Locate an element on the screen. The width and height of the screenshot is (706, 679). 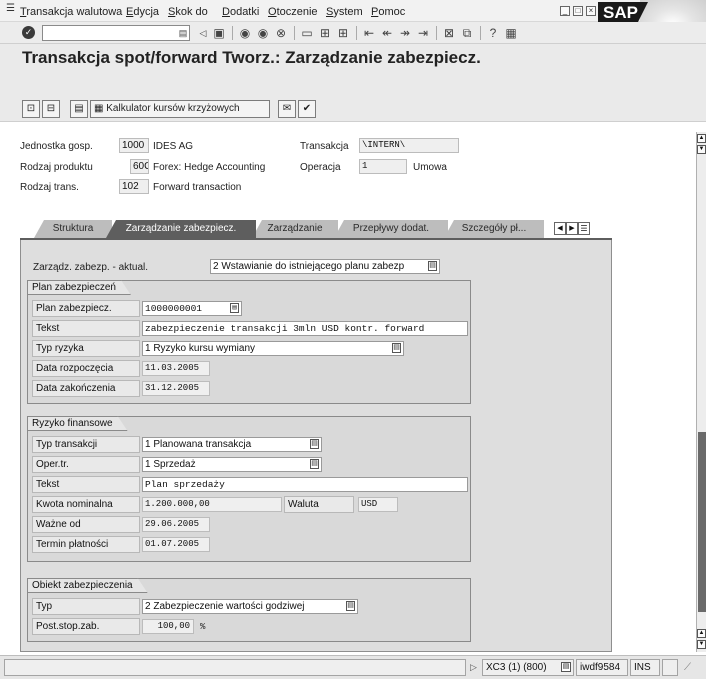
shortcut-icon: ⧉ is located at coordinates (467, 33).